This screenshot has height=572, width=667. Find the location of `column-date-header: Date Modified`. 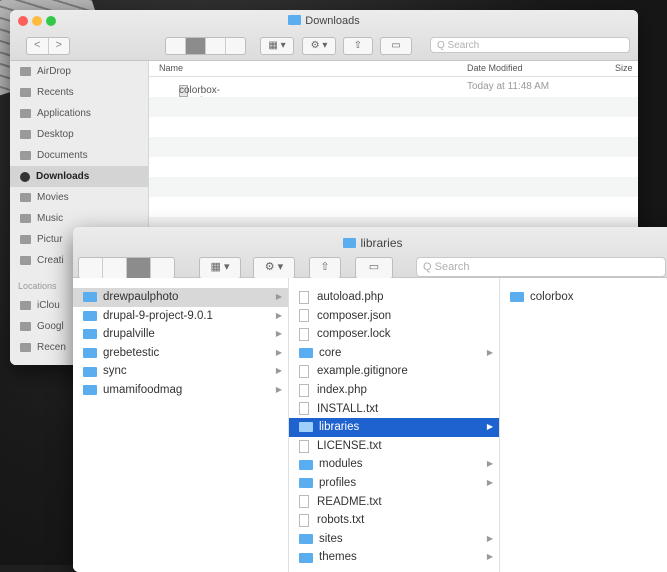

column-date-header: Date Modified is located at coordinates (495, 68).